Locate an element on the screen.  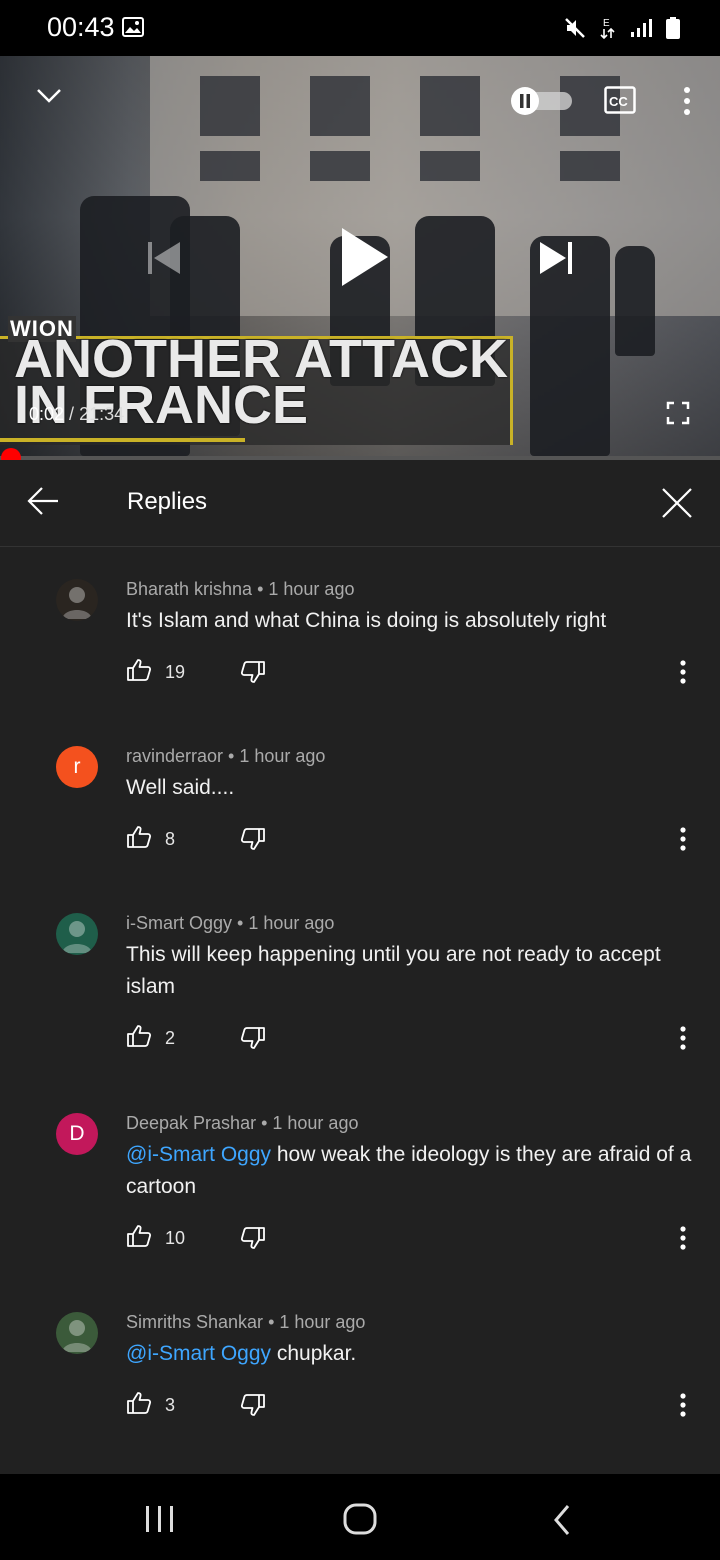
captions-cc-icon: CC is located at coordinates (620, 102).